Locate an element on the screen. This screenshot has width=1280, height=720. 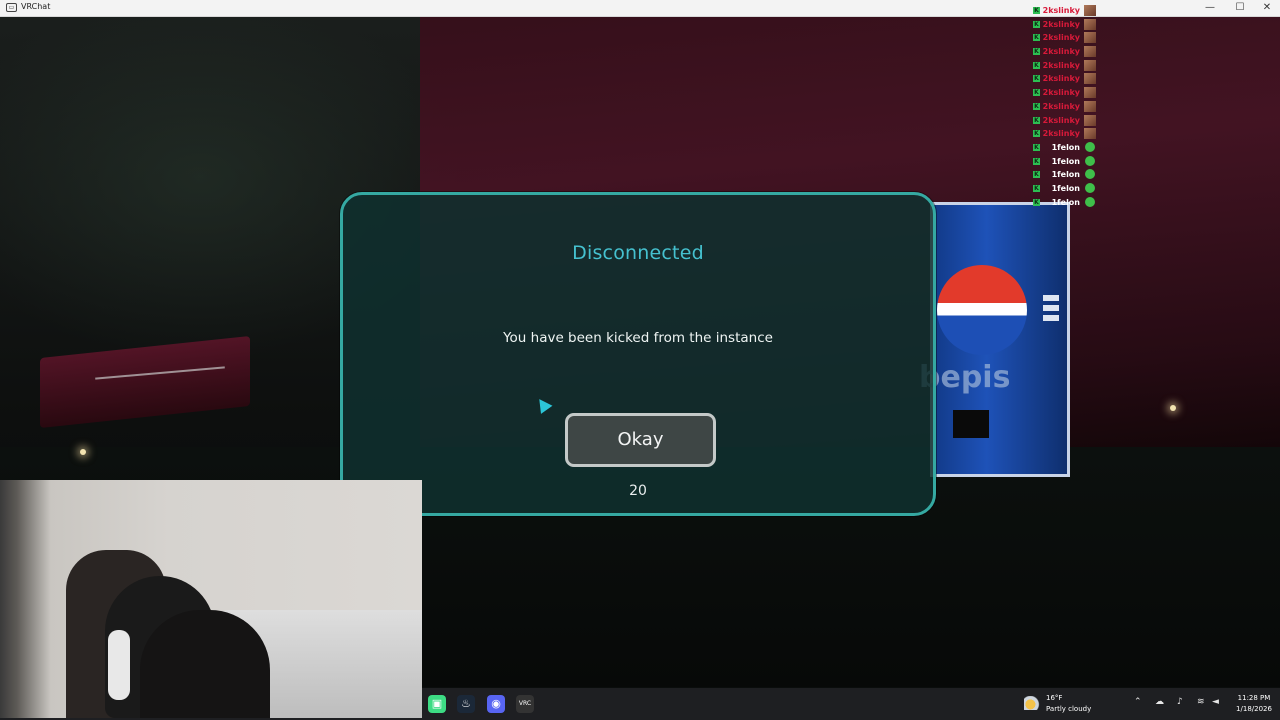
vending-logo-icon is located at coordinates (982, 310).